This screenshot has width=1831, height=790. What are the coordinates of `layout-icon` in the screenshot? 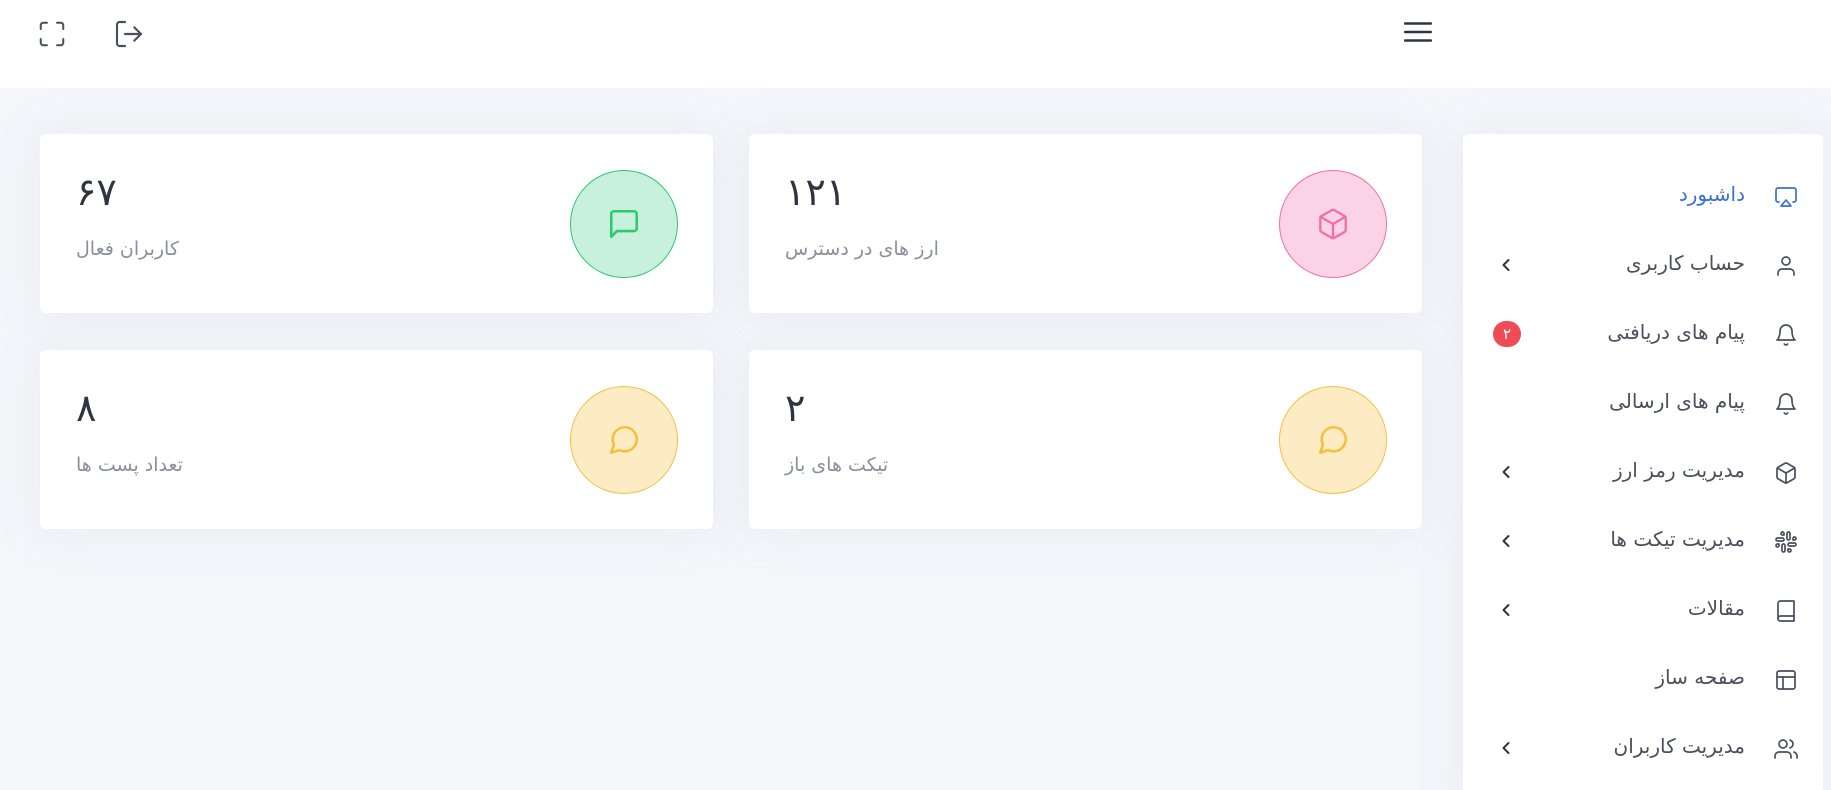 It's located at (1786, 680).